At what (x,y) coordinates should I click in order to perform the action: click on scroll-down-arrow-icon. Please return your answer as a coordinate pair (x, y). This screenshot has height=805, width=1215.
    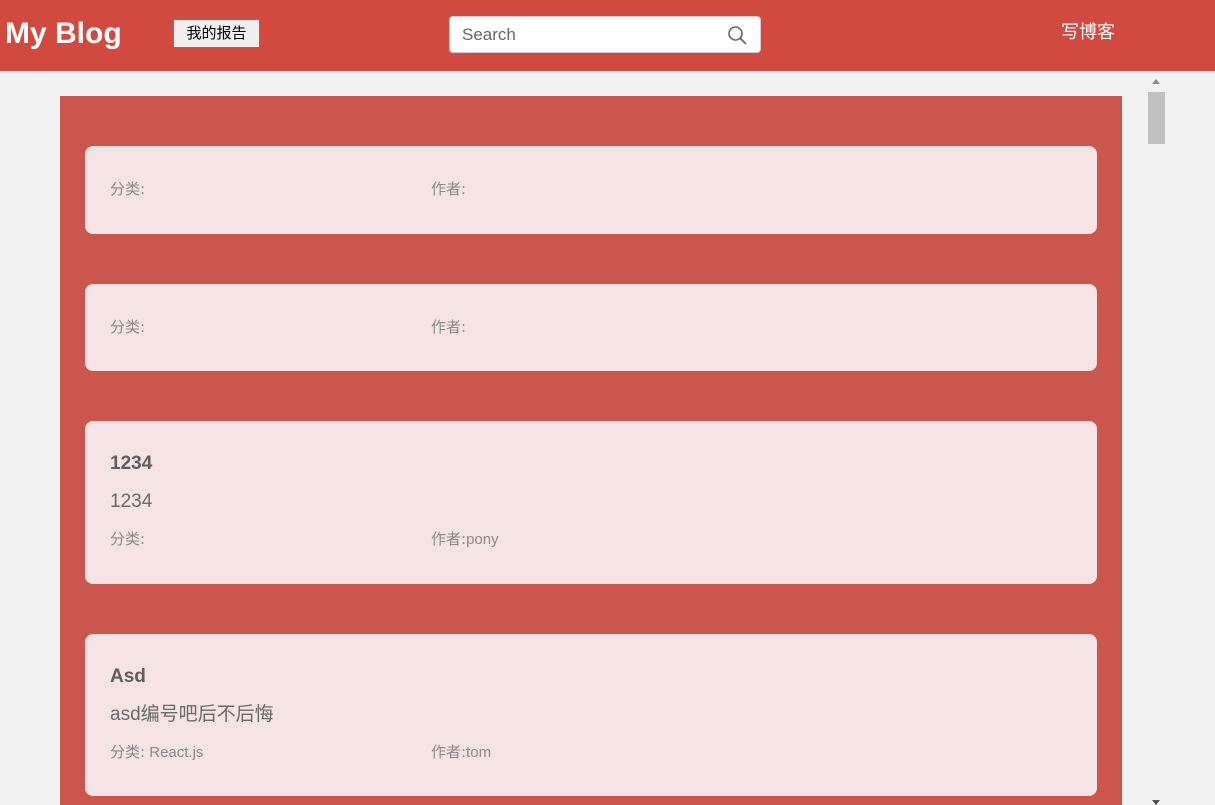
    Looking at the image, I should click on (1156, 802).